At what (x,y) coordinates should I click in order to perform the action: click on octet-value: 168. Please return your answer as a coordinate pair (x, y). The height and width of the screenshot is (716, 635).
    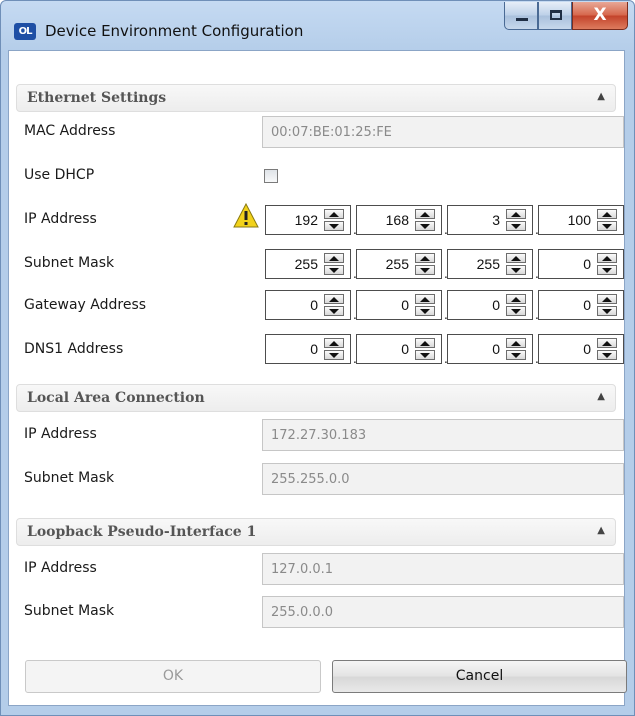
    Looking at the image, I should click on (397, 220).